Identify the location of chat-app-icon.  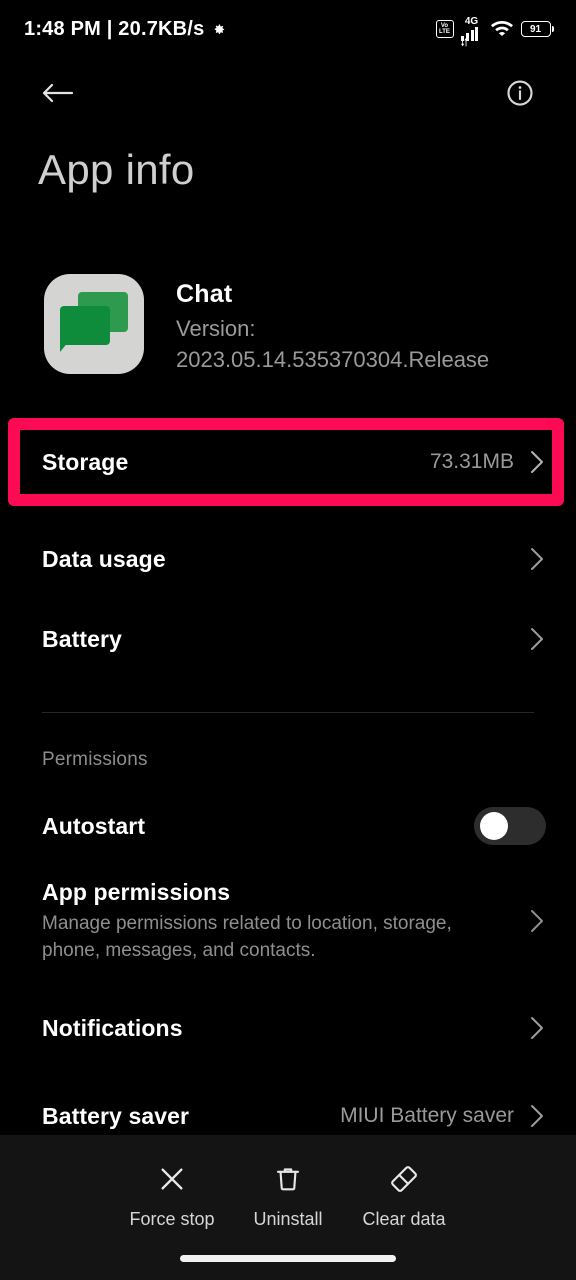
(94, 324).